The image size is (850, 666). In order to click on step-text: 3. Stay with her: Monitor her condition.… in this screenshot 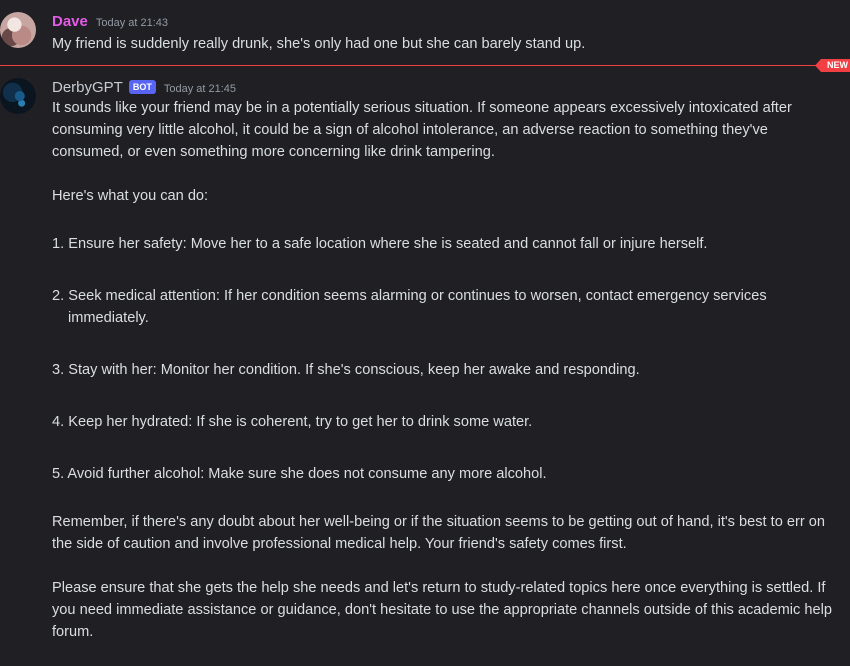, I will do `click(346, 370)`.